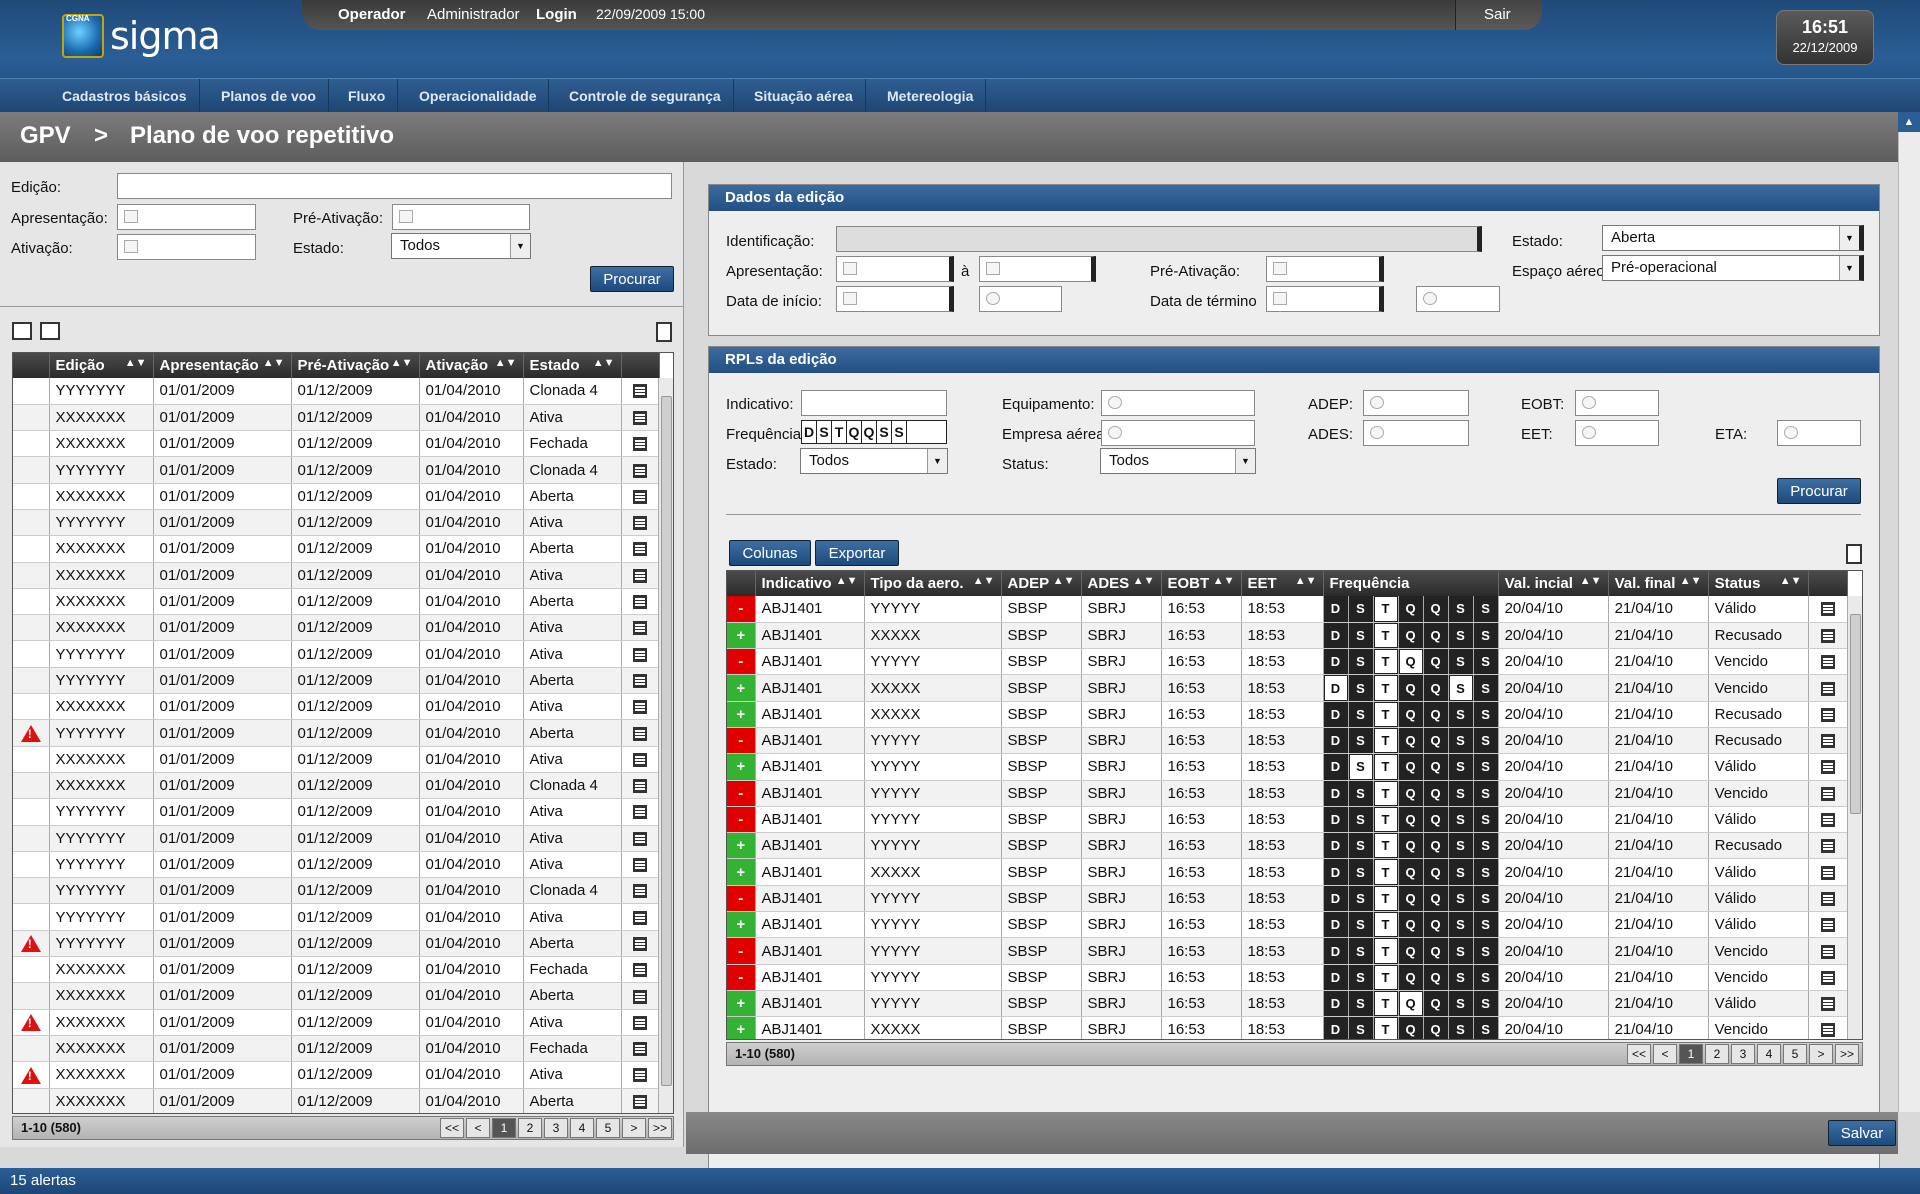 This screenshot has width=1920, height=1194. Describe the element at coordinates (810, 583) in the screenshot. I see `col-indicativo: Indicativo ▲▼` at that location.